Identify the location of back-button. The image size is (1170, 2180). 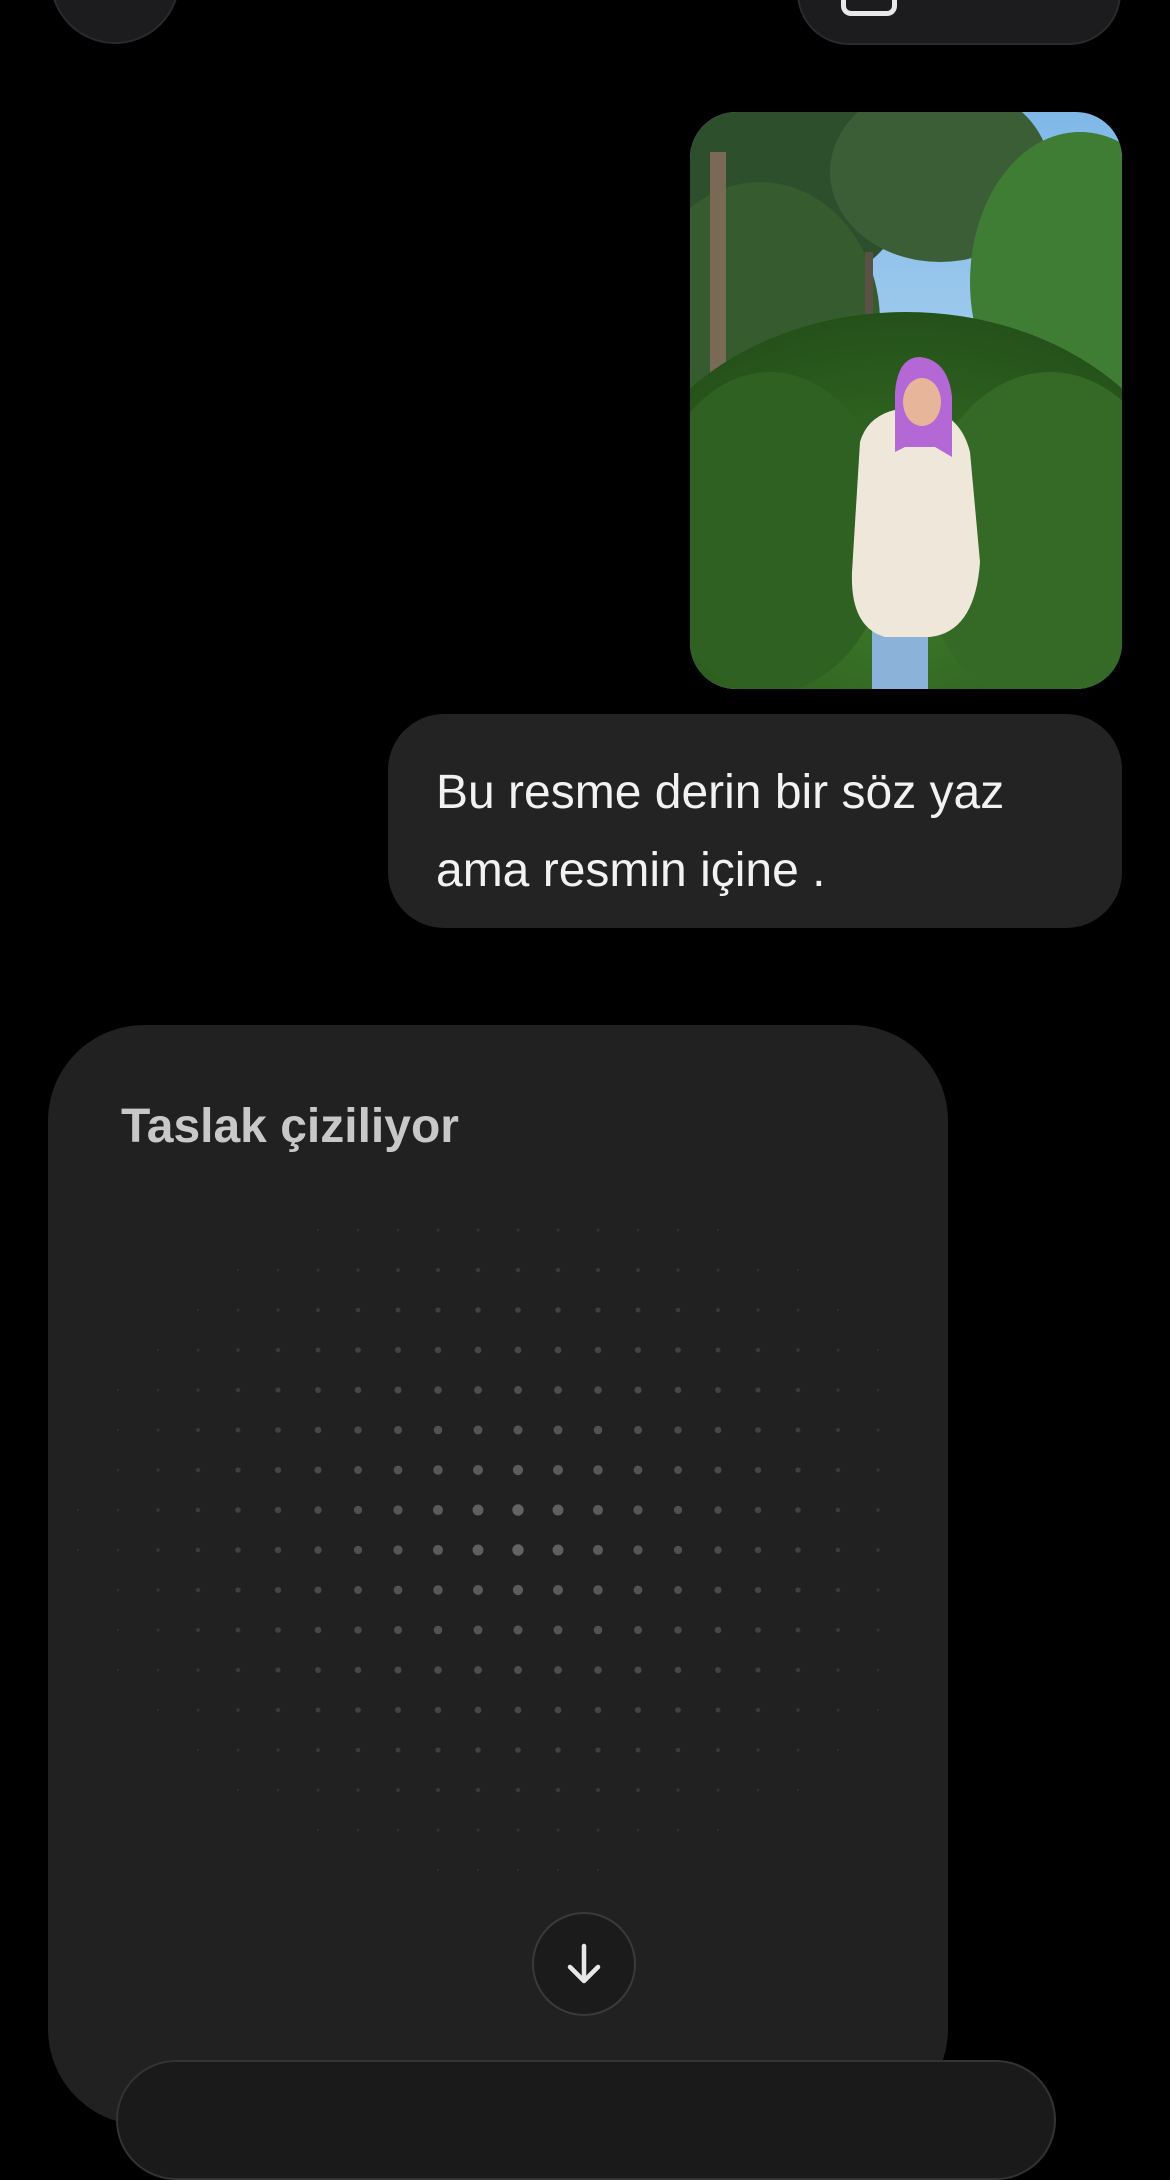
(115, 22).